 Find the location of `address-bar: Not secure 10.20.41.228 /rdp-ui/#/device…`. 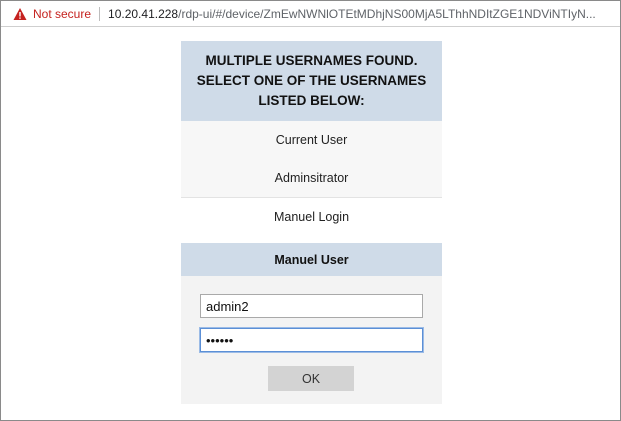

address-bar: Not secure 10.20.41.228 /rdp-ui/#/device… is located at coordinates (310, 14).